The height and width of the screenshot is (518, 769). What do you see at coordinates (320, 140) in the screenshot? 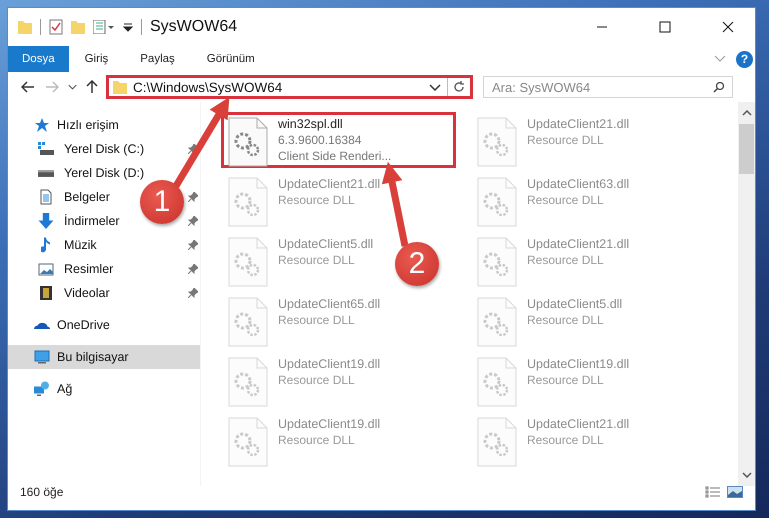
I see `file-detail: 6.3.9600.16384` at bounding box center [320, 140].